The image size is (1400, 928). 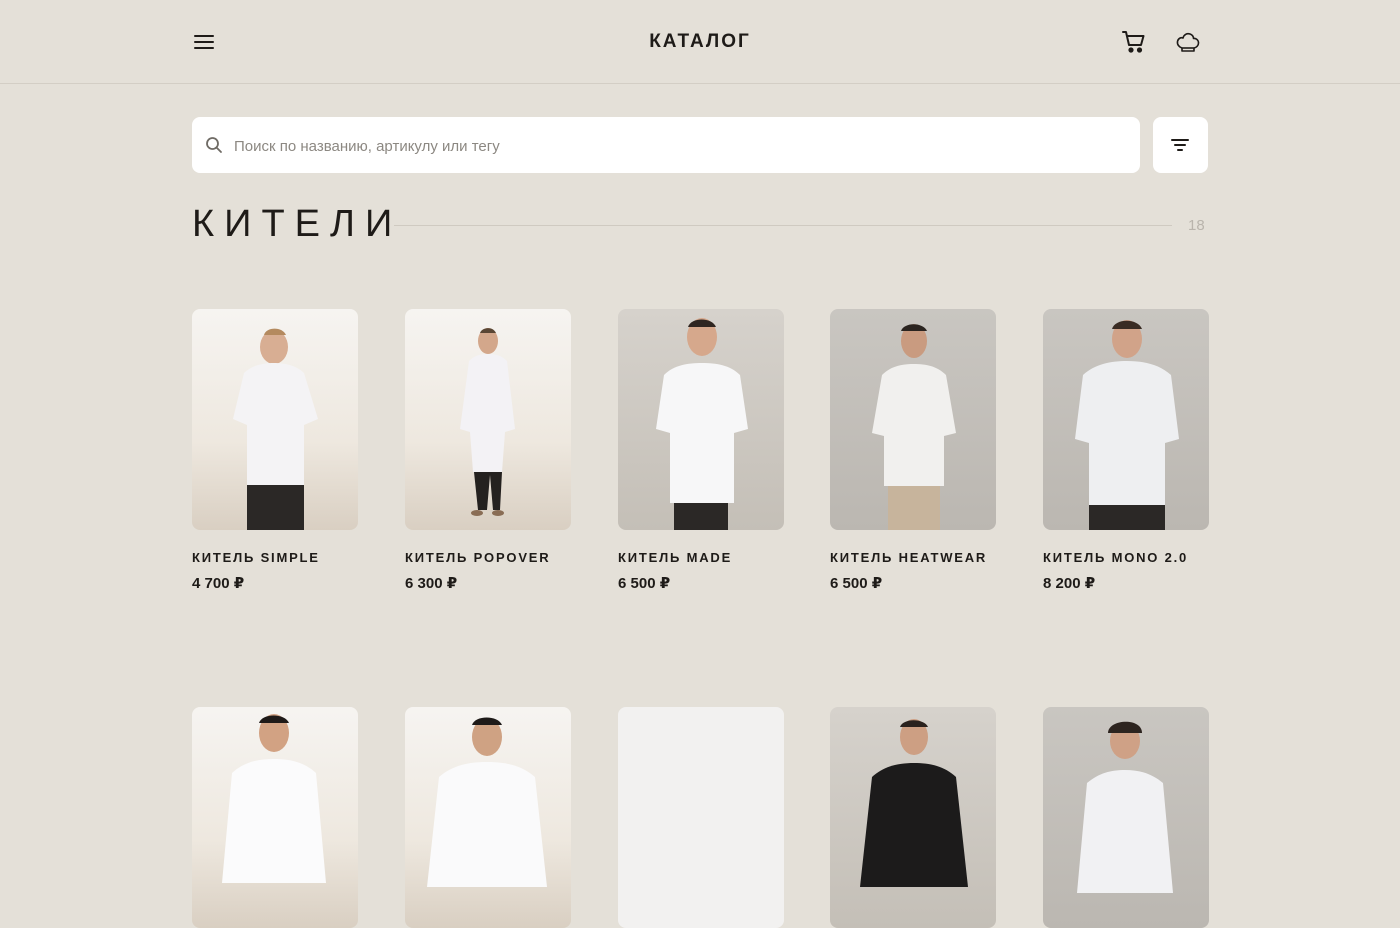 I want to click on product-card-popover: КИТЕЛЬ POPOVER 6 300 ₽, so click(x=488, y=450).